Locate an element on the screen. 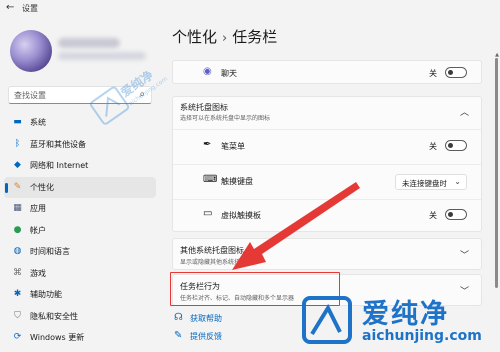 Image resolution: width=500 pixels, height=352 pixels. watermark-logo-icon is located at coordinates (327, 320).